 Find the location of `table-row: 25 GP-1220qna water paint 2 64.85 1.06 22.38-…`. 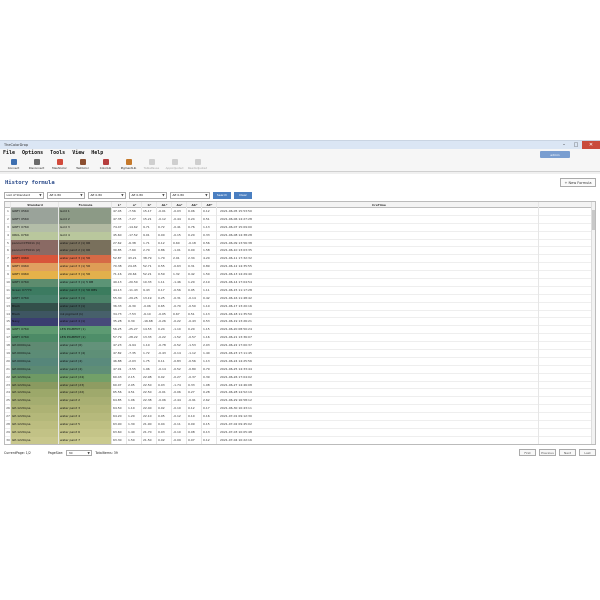

table-row: 25 GP-1220qna water paint 2 64.85 1.06 22.38-… is located at coordinates (300, 401).